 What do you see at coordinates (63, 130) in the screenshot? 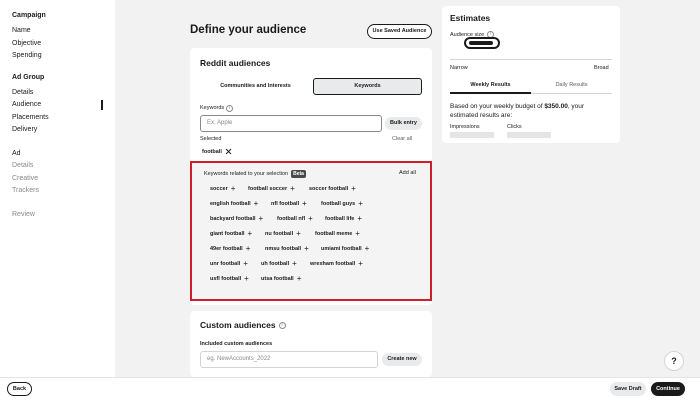
I see `sidebar-item-delivery: Delivery` at bounding box center [63, 130].